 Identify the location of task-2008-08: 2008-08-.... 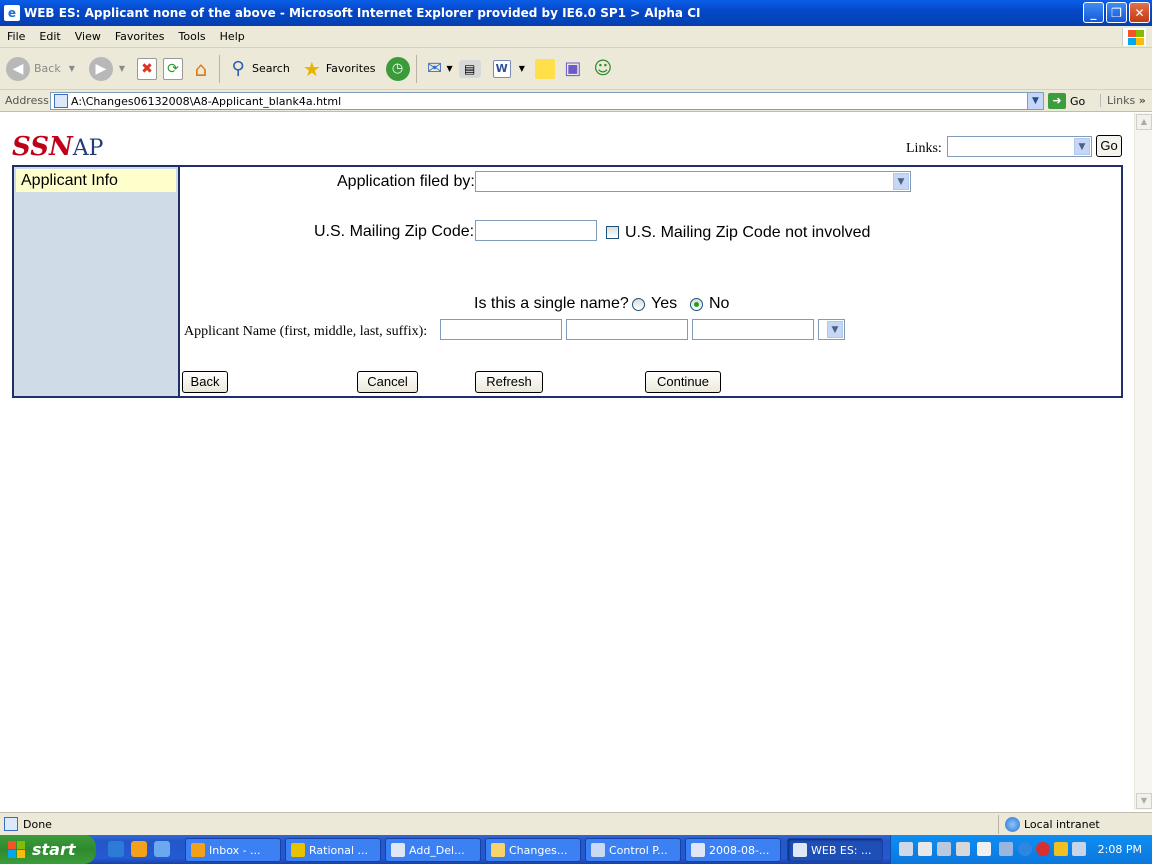
(733, 850).